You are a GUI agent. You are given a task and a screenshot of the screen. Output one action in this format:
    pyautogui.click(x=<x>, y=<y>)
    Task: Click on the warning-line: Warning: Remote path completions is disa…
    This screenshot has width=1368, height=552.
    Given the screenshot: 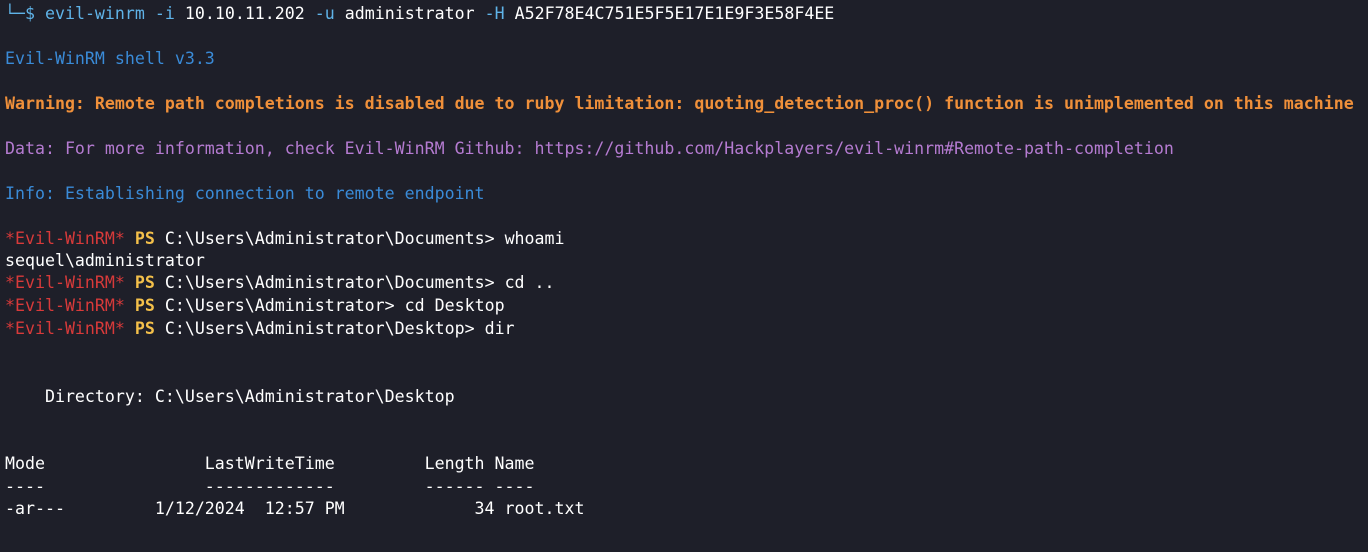 What is the action you would take?
    pyautogui.click(x=679, y=103)
    